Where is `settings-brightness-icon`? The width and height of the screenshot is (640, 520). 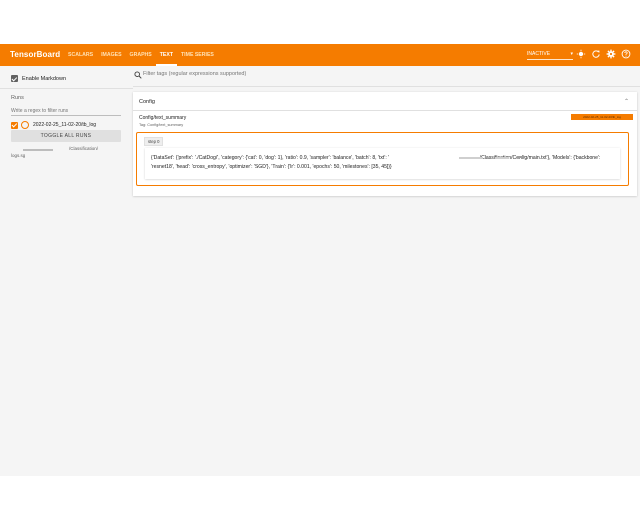
settings-brightness-icon is located at coordinates (581, 54).